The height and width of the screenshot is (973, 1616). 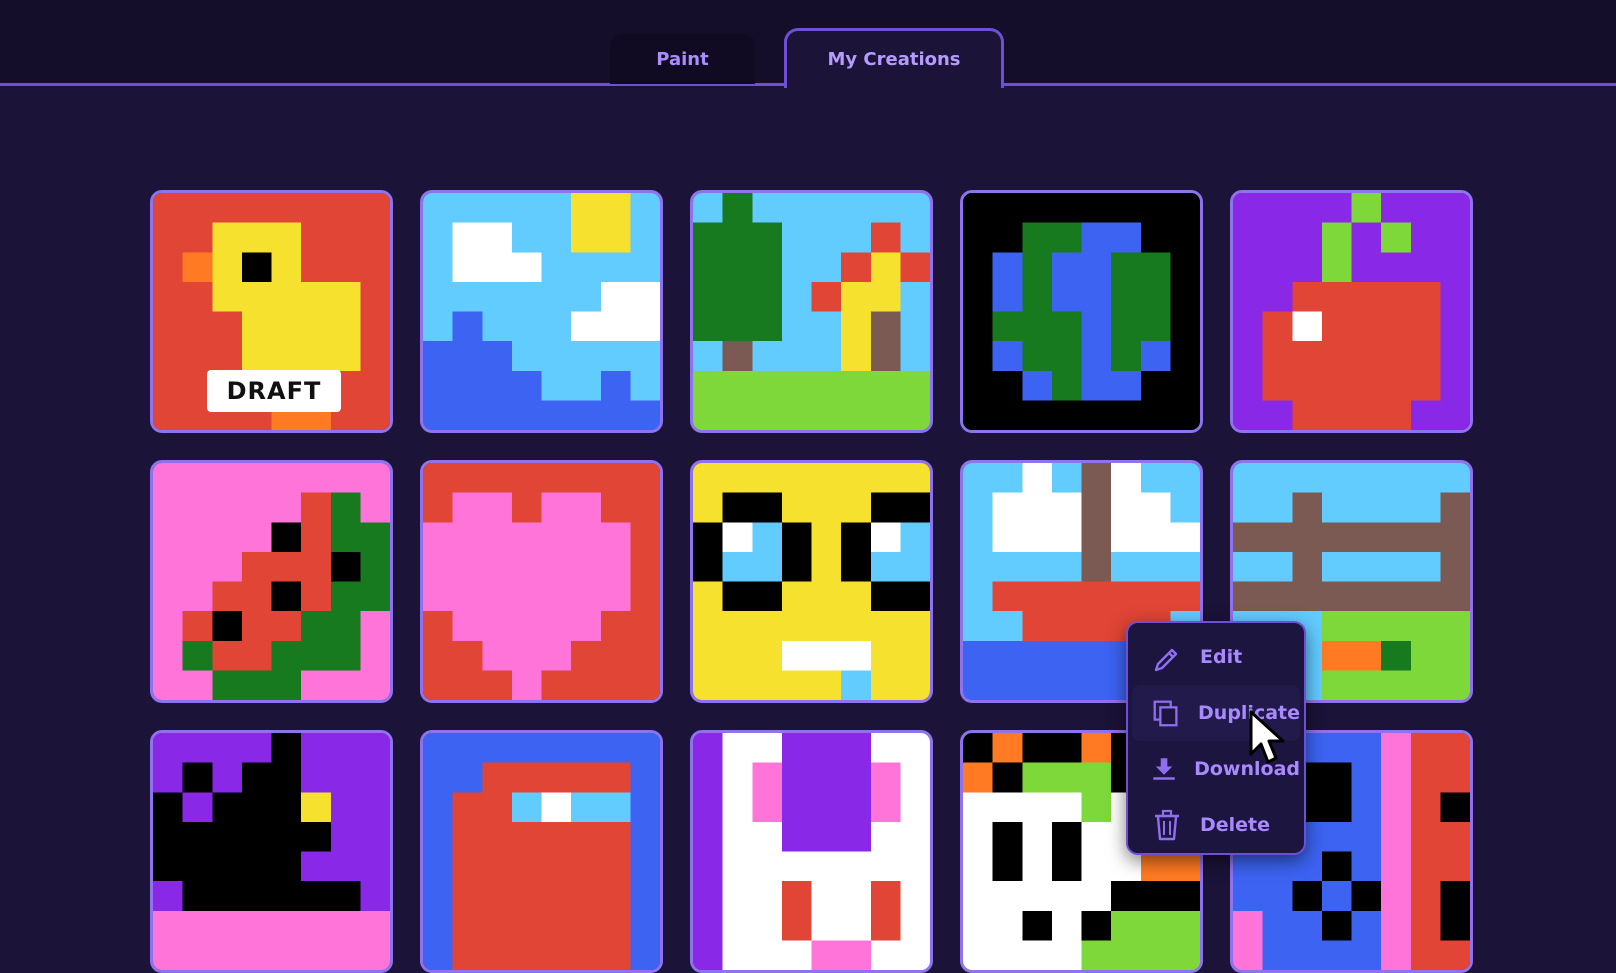 I want to click on creation-sky, so click(x=541, y=311).